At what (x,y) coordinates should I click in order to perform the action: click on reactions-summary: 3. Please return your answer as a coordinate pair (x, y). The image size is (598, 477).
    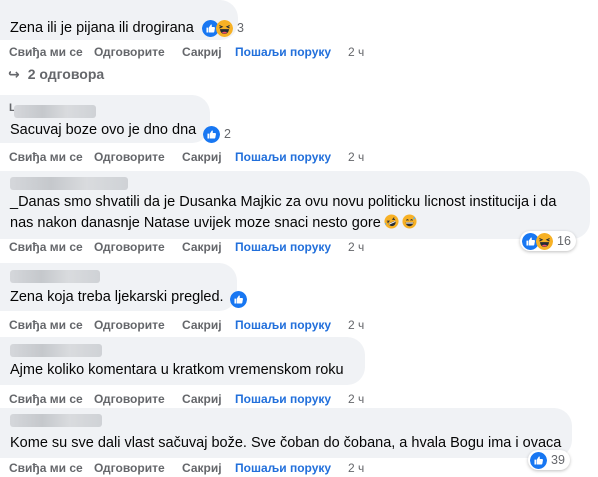
    Looking at the image, I should click on (223, 28).